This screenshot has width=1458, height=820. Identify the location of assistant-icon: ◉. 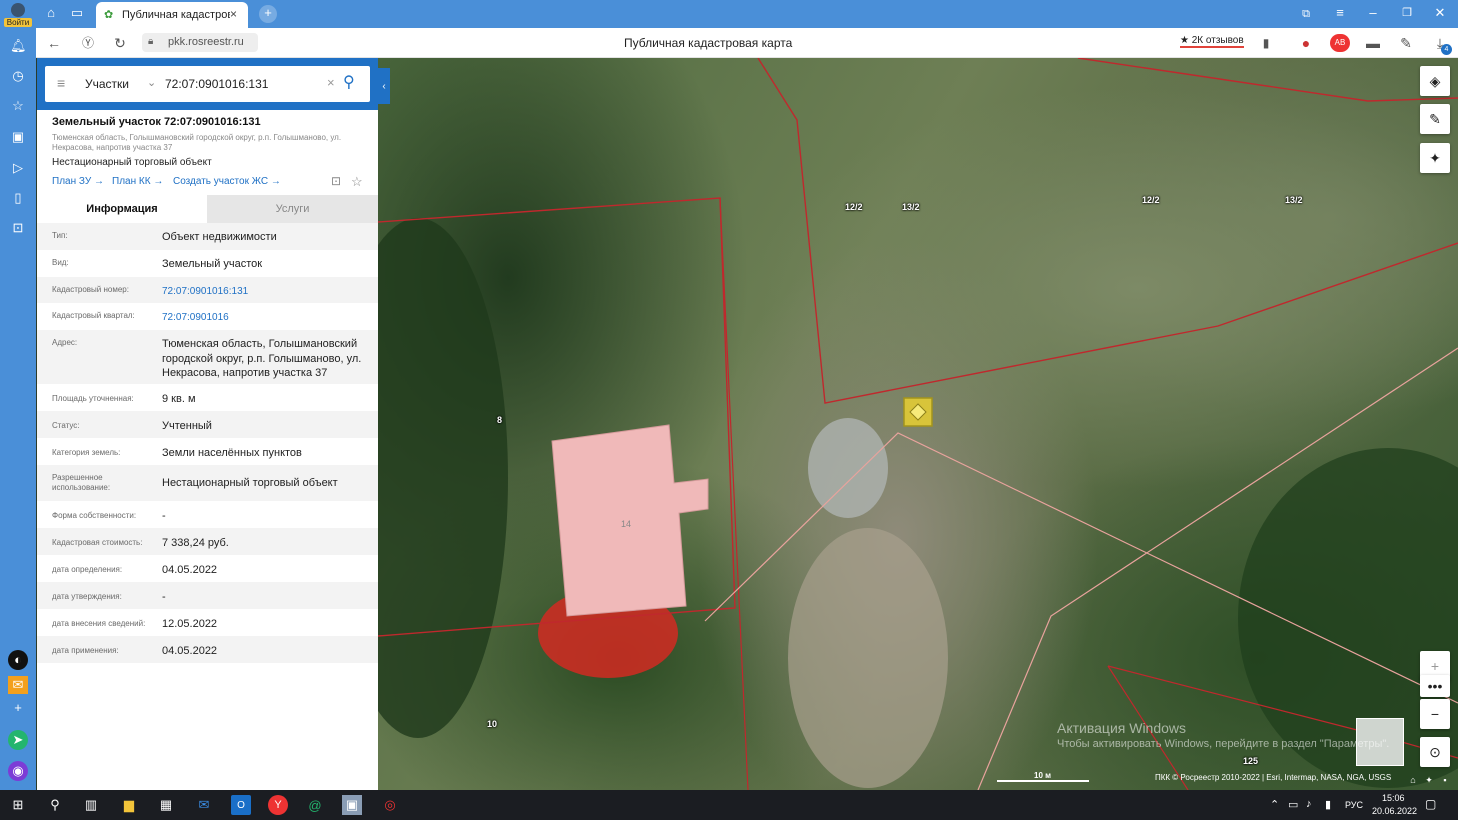
(18, 771).